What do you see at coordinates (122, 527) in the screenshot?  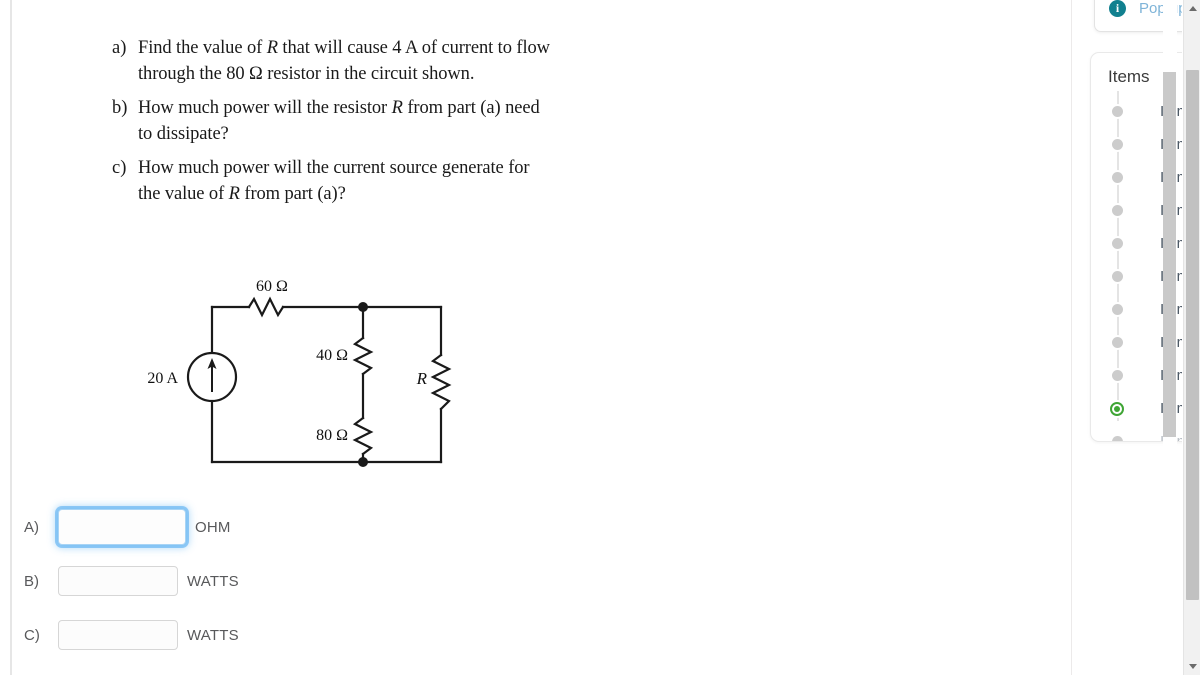 I see `answer-input-a` at bounding box center [122, 527].